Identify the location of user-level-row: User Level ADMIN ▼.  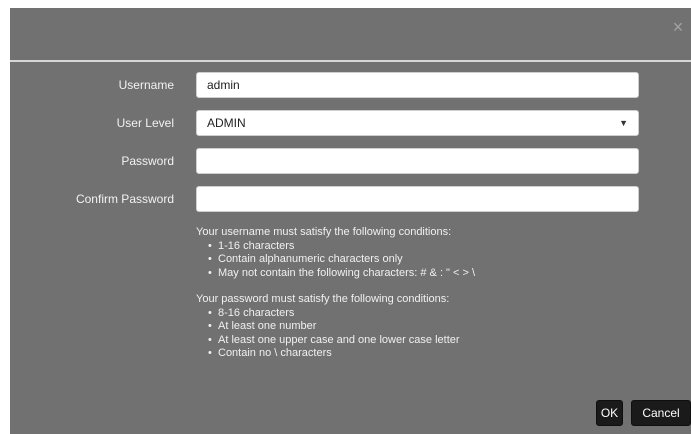
(350, 123).